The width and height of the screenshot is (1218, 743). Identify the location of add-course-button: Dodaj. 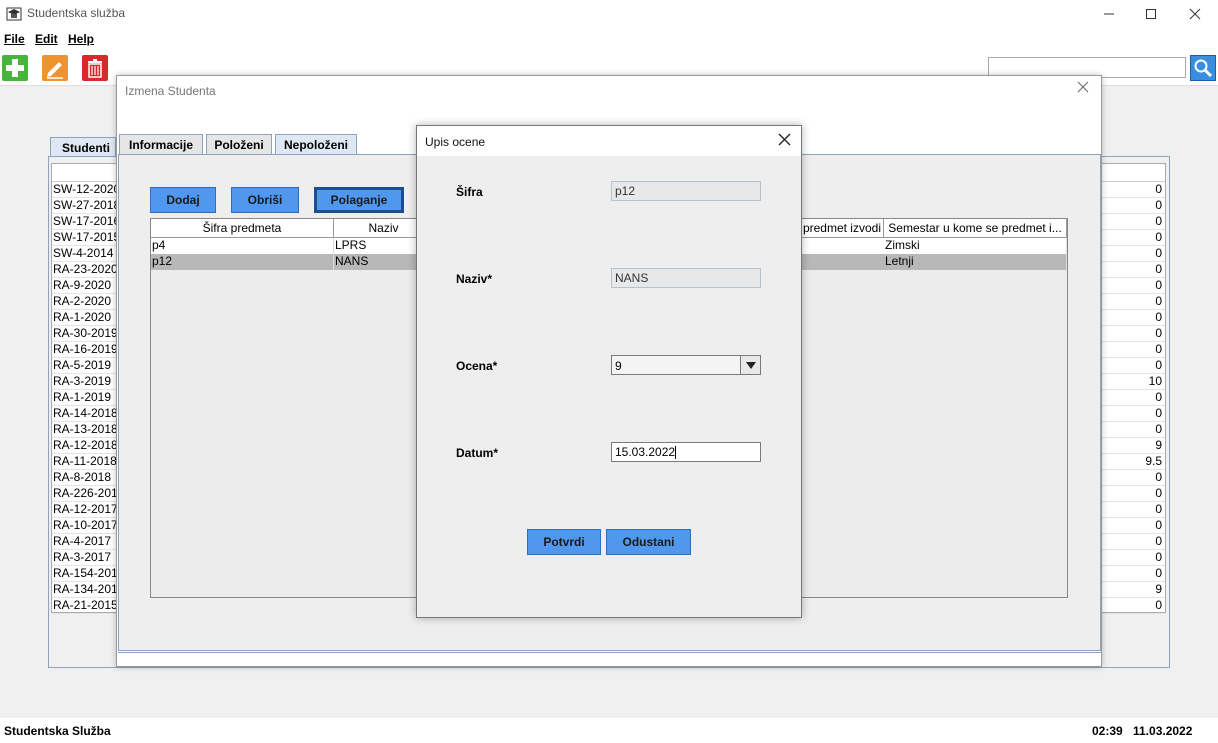
(183, 200).